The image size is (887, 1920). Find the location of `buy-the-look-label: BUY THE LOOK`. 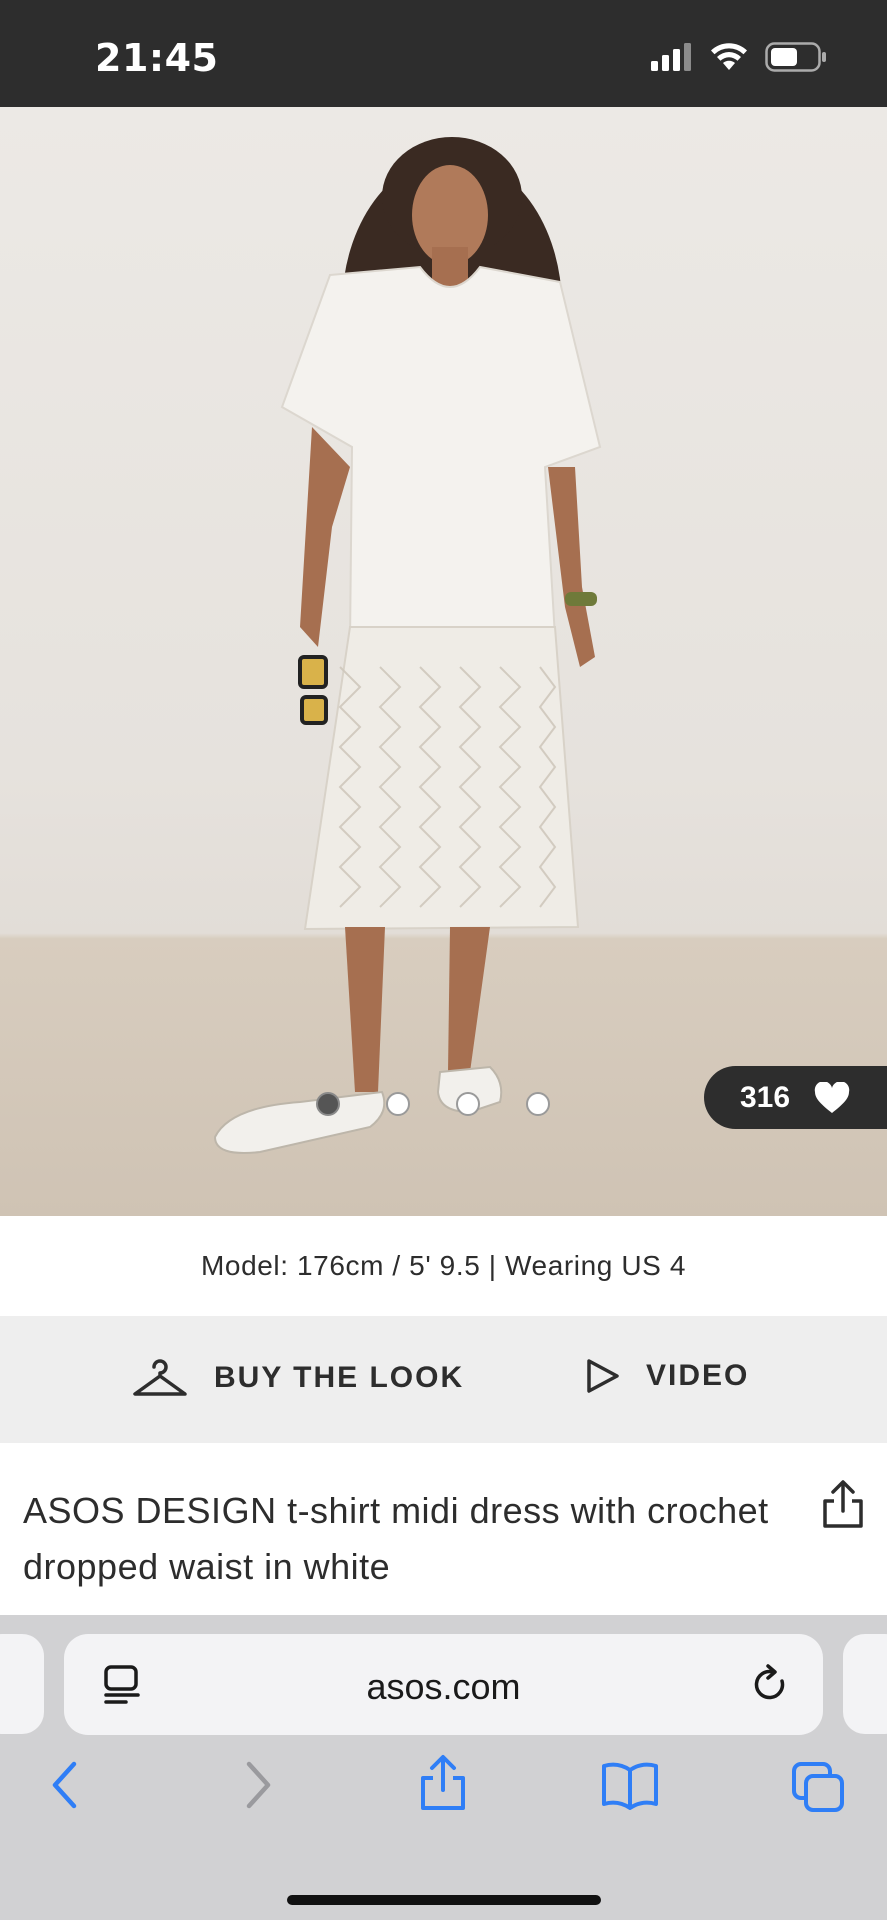

buy-the-look-label: BUY THE LOOK is located at coordinates (339, 1377).